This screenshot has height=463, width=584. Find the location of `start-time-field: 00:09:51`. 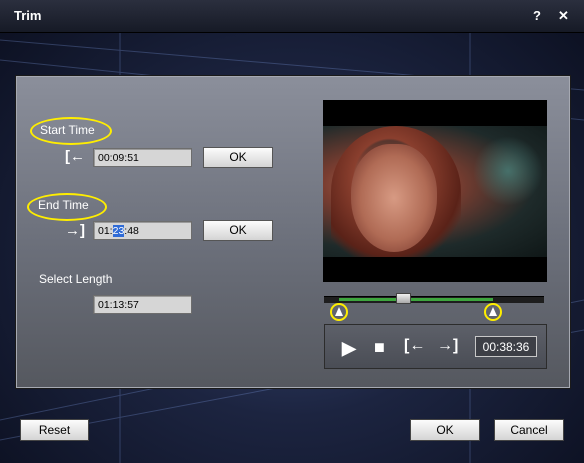

start-time-field: 00:09:51 is located at coordinates (142, 157).